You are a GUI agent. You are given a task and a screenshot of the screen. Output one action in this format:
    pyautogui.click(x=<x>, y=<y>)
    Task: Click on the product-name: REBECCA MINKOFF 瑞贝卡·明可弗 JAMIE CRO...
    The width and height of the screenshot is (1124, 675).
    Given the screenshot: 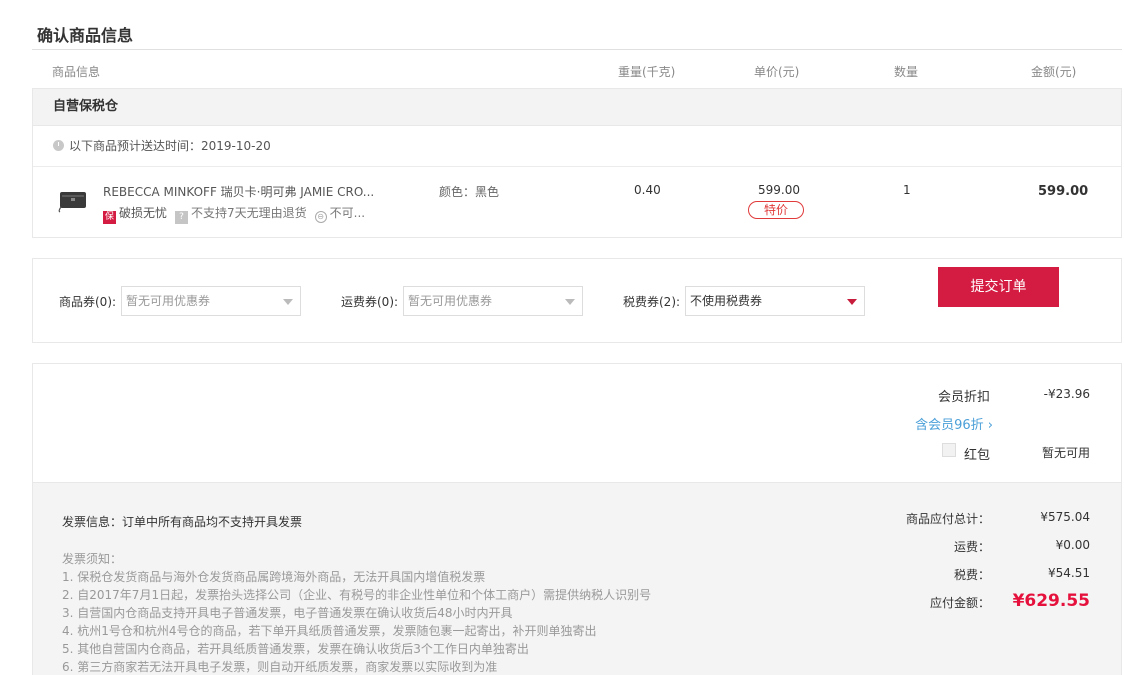 What is the action you would take?
    pyautogui.click(x=248, y=191)
    